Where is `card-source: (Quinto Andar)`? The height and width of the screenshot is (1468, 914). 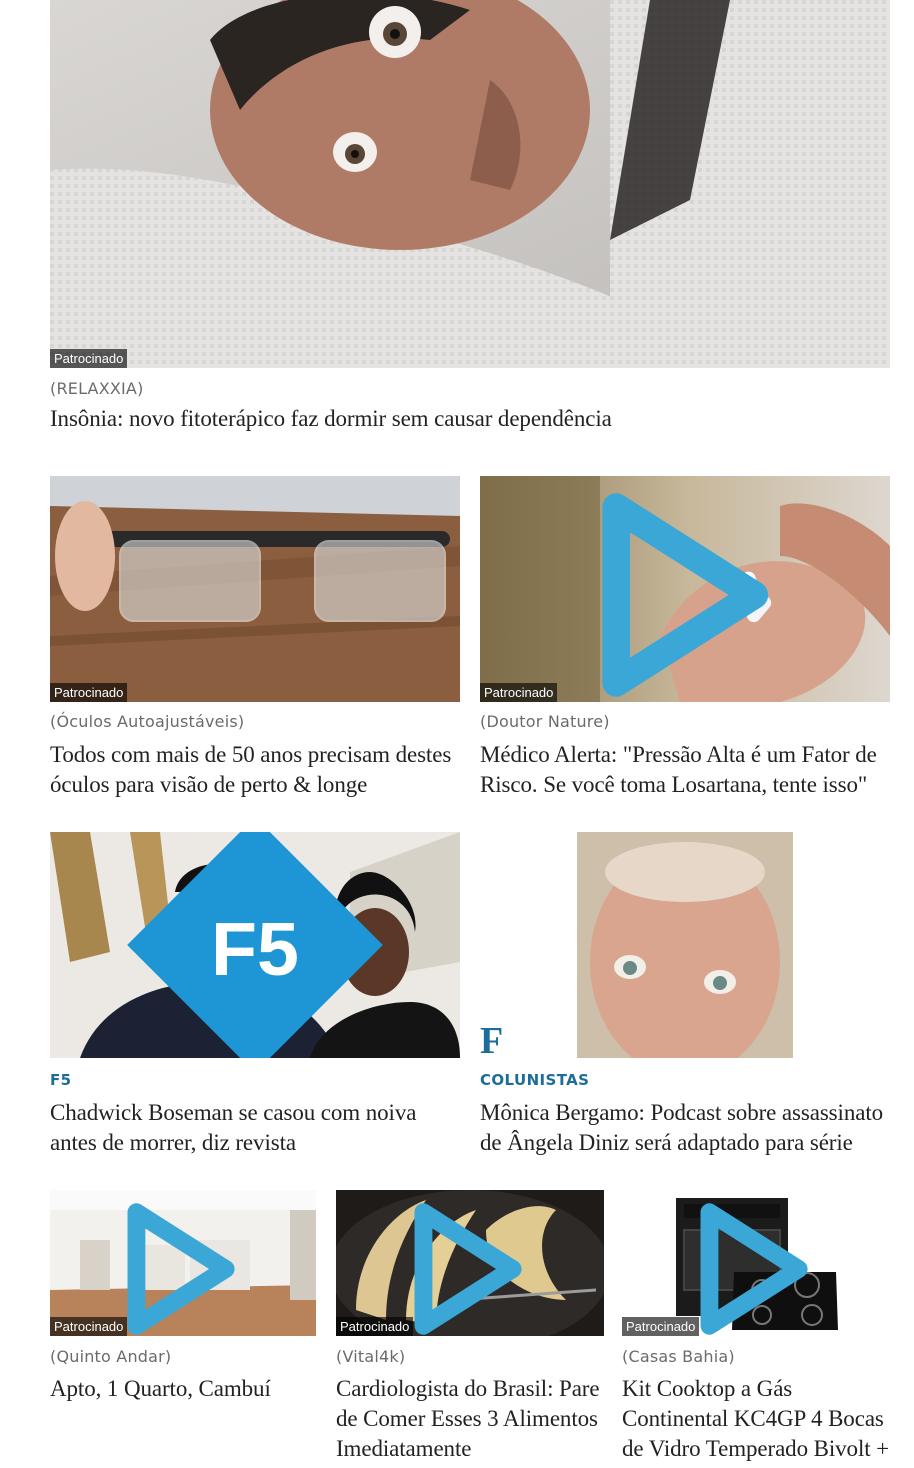 card-source: (Quinto Andar) is located at coordinates (111, 1356).